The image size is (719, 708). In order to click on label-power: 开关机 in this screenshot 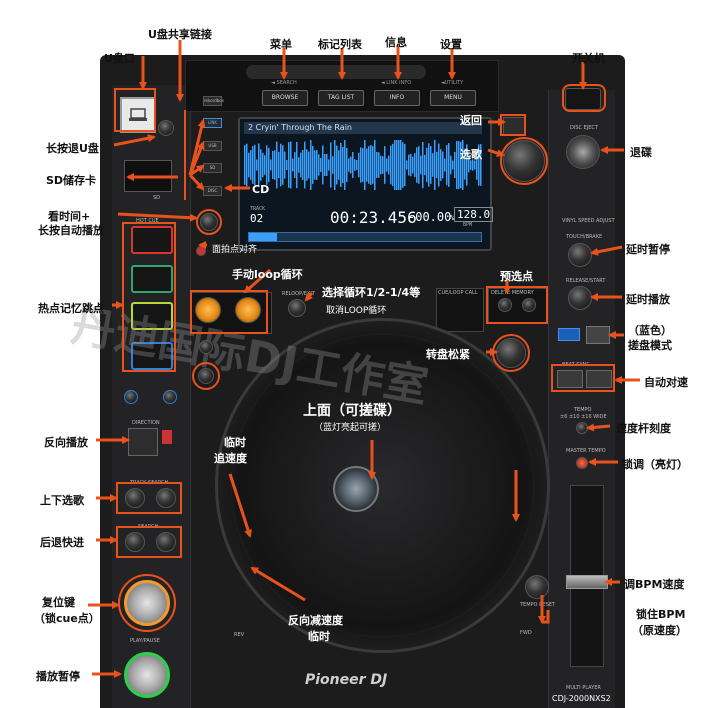, I will do `click(588, 58)`.